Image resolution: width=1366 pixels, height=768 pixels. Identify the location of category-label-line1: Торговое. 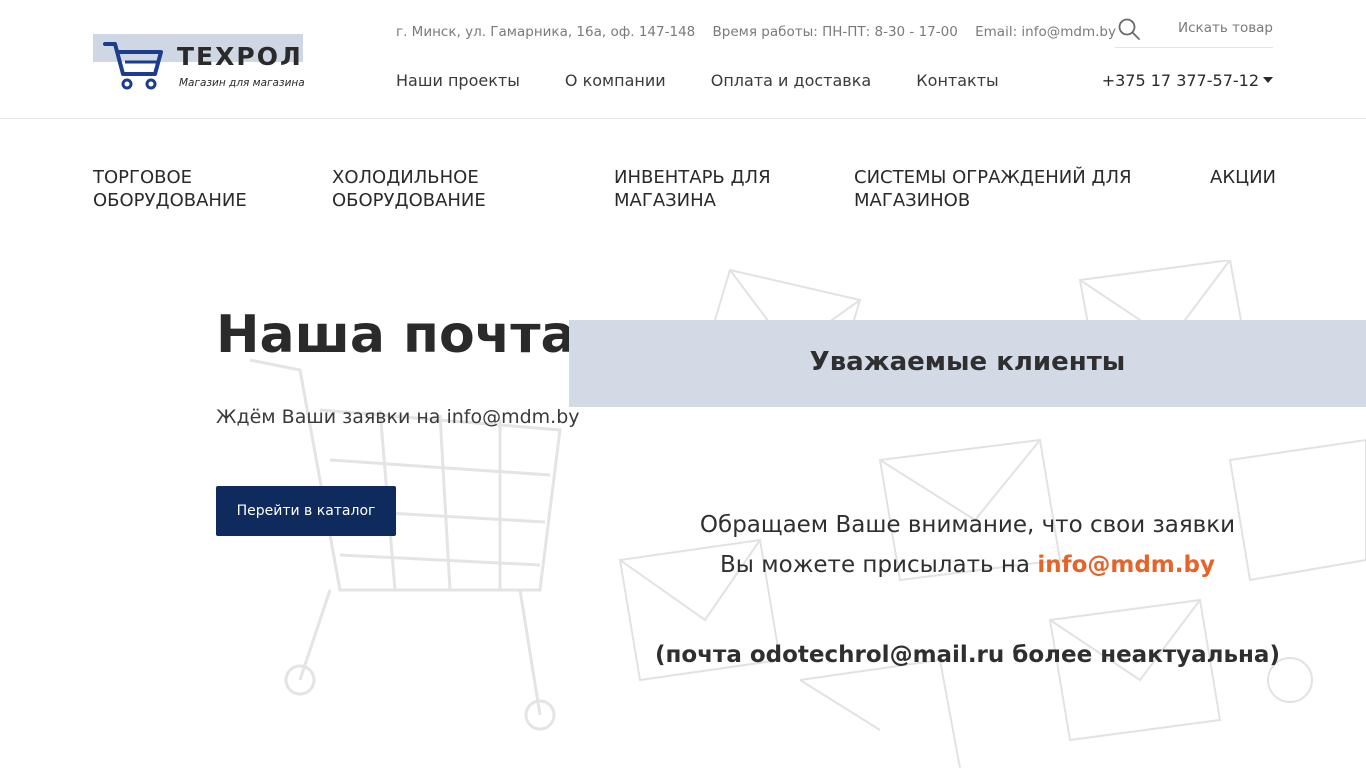
(143, 177).